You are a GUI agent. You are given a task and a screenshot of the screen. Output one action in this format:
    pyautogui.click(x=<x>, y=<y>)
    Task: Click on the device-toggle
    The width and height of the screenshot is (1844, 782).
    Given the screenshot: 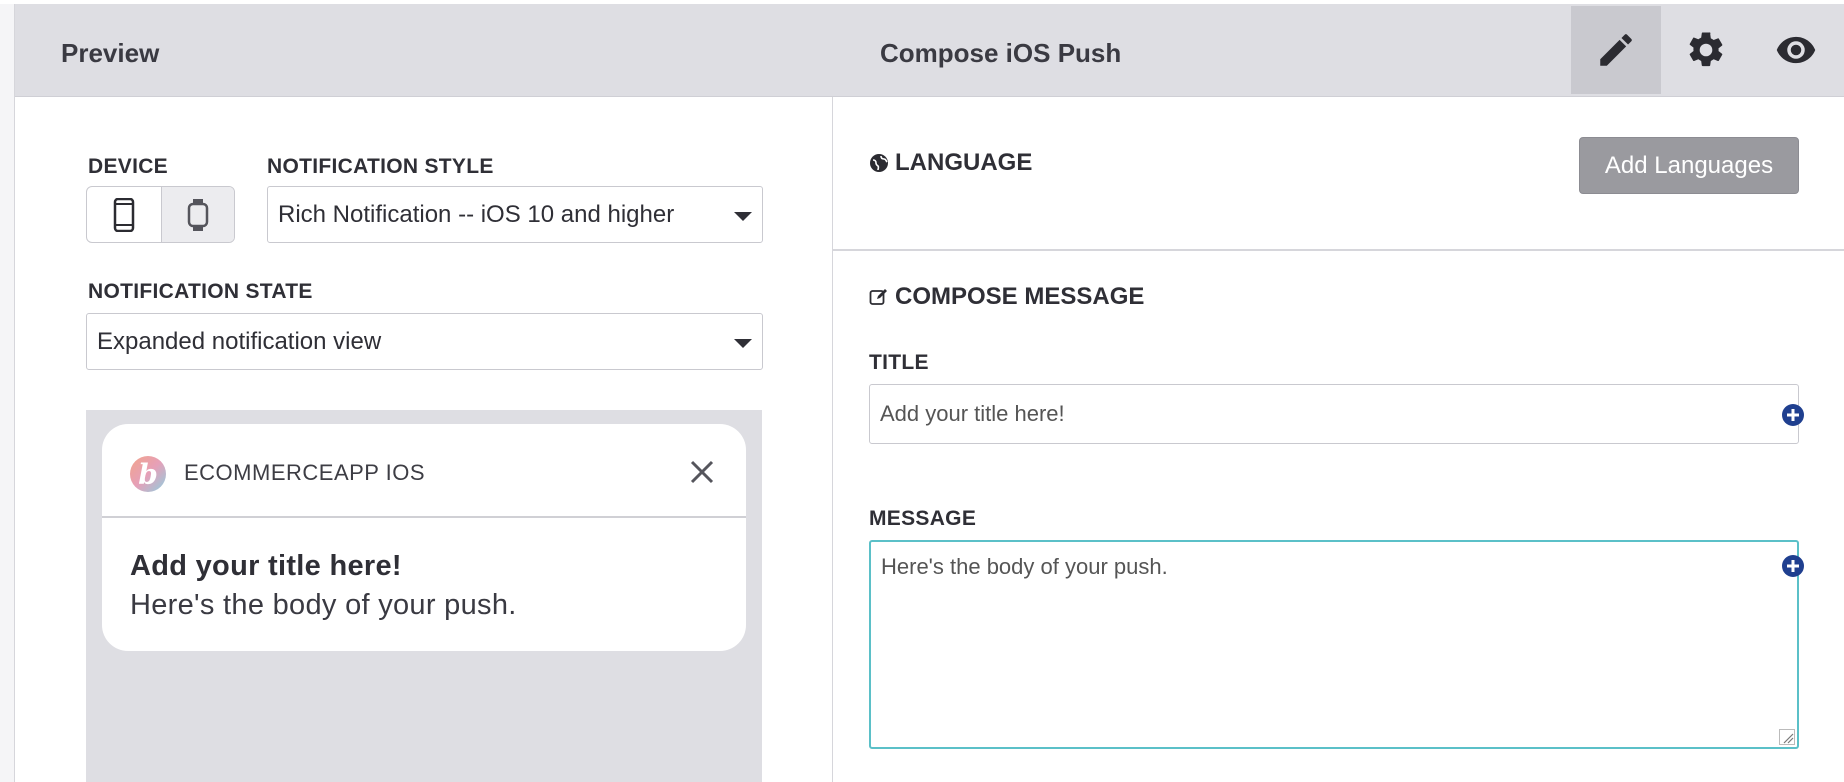 What is the action you would take?
    pyautogui.click(x=160, y=214)
    